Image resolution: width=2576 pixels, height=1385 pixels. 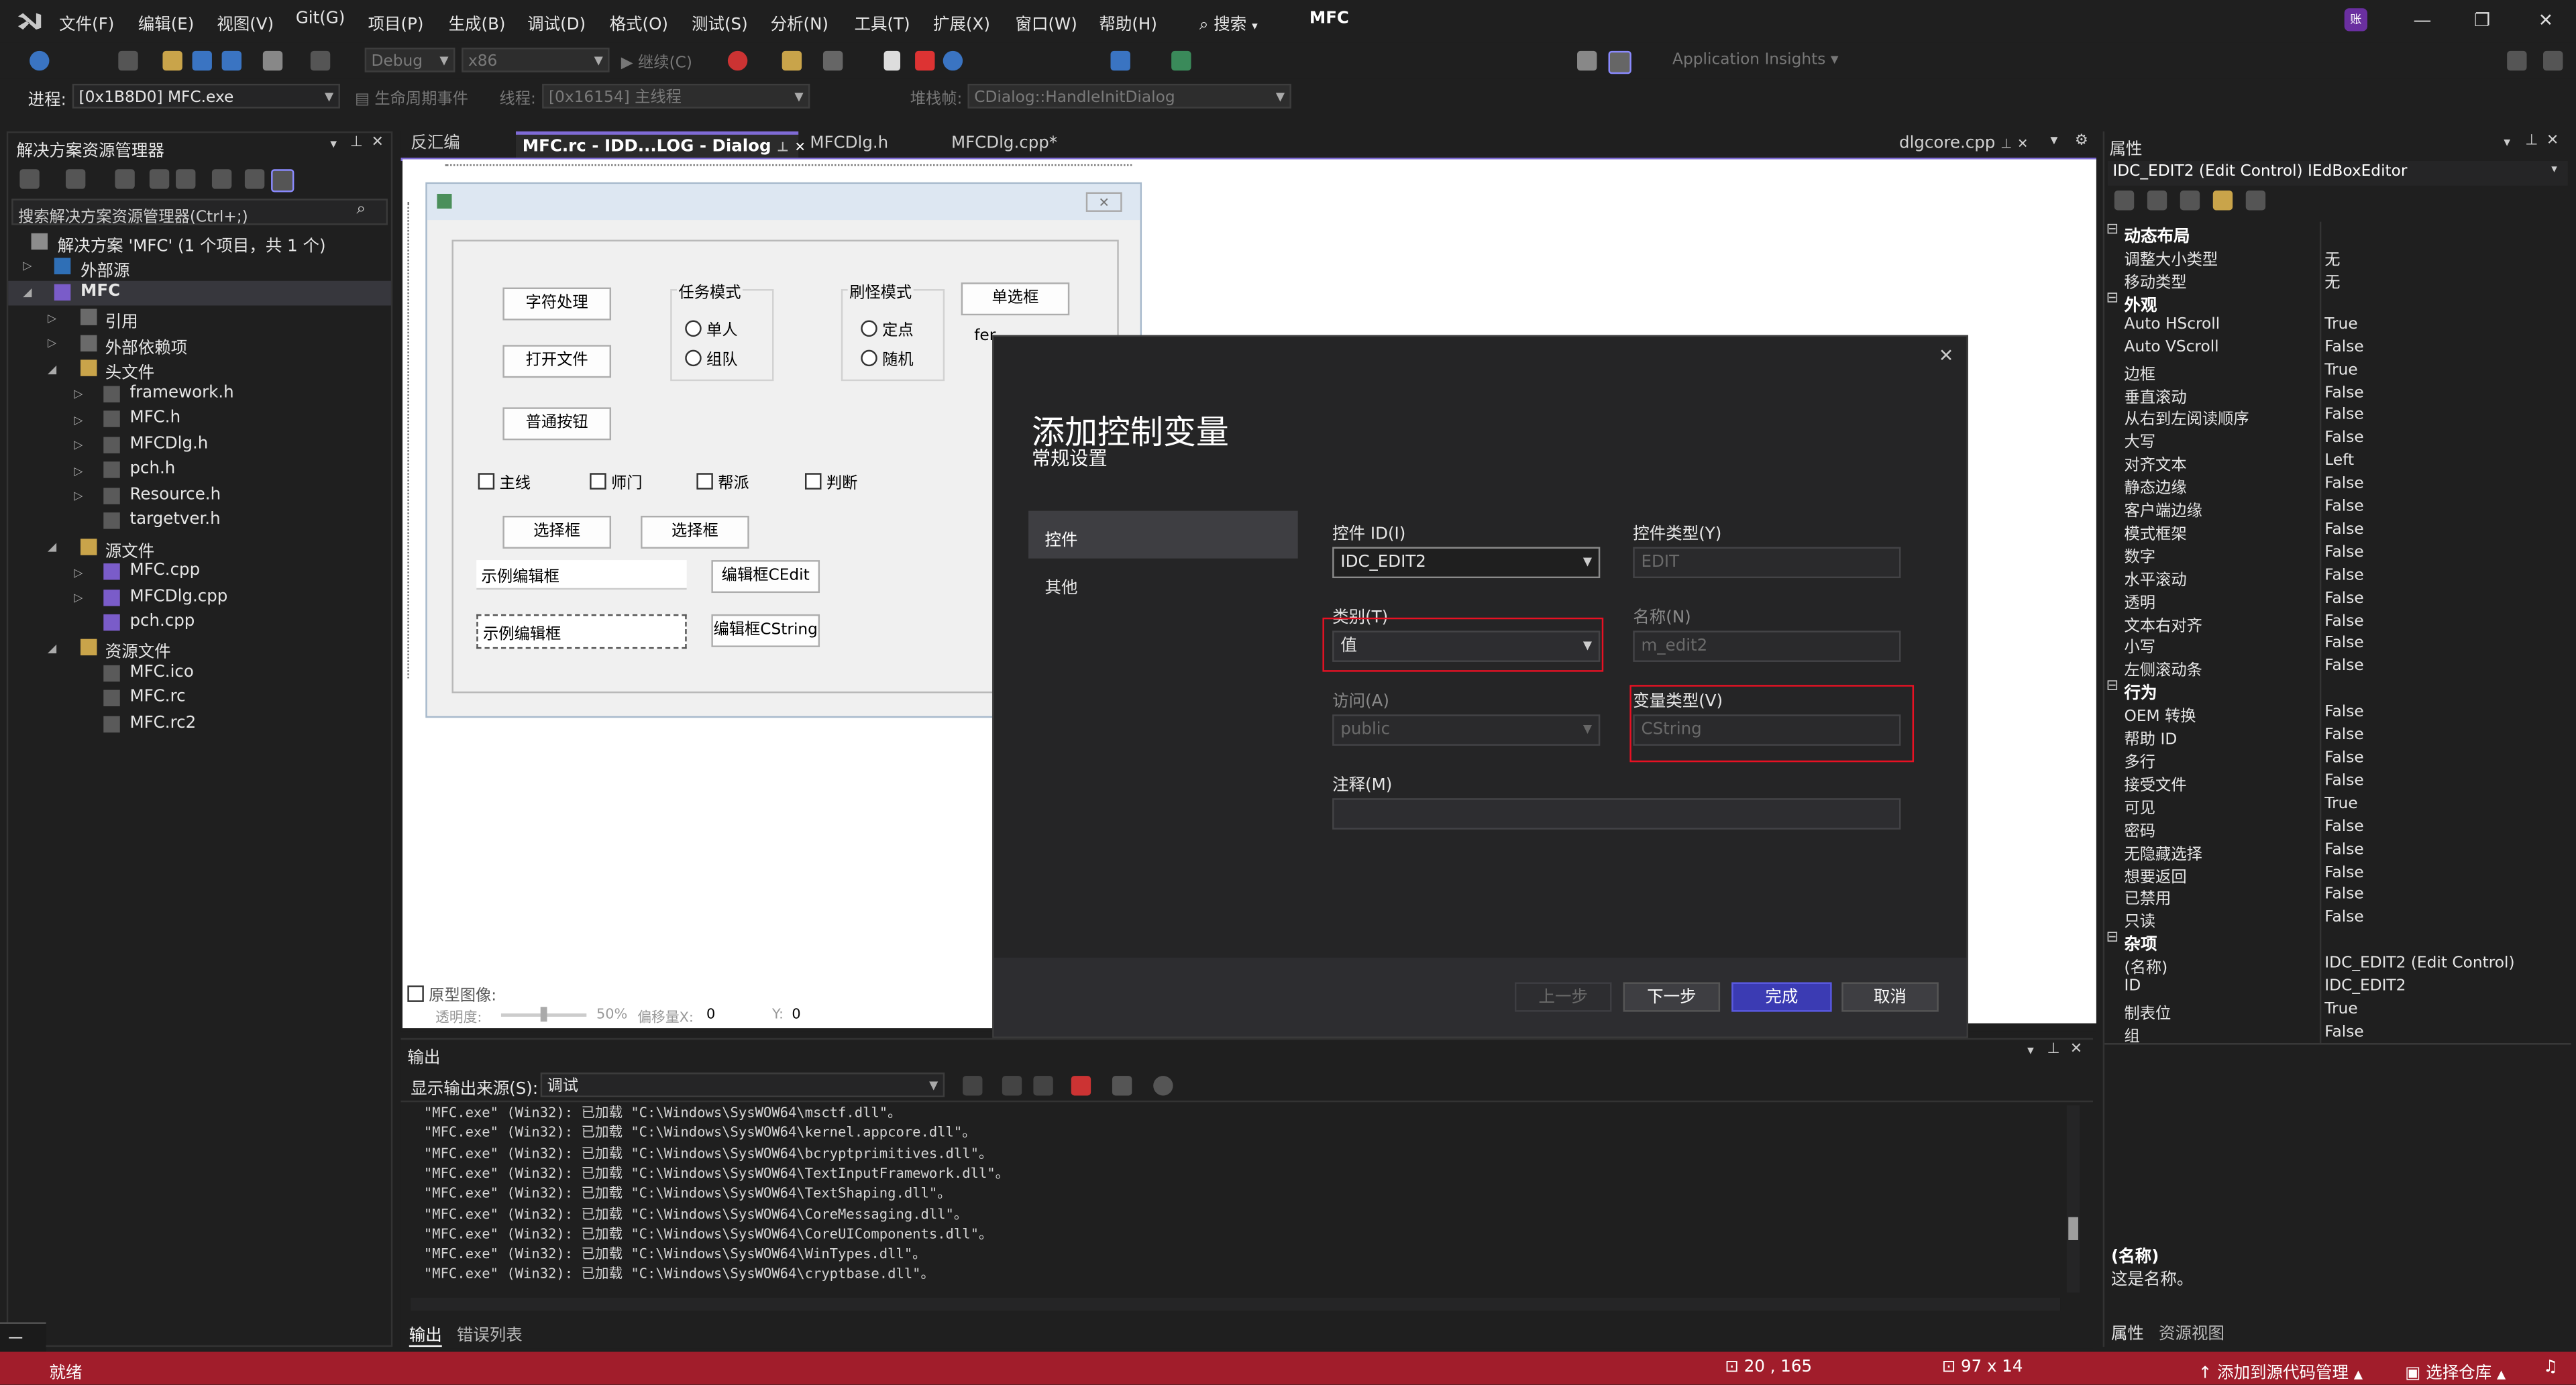 I want to click on redo-icon, so click(x=320, y=61).